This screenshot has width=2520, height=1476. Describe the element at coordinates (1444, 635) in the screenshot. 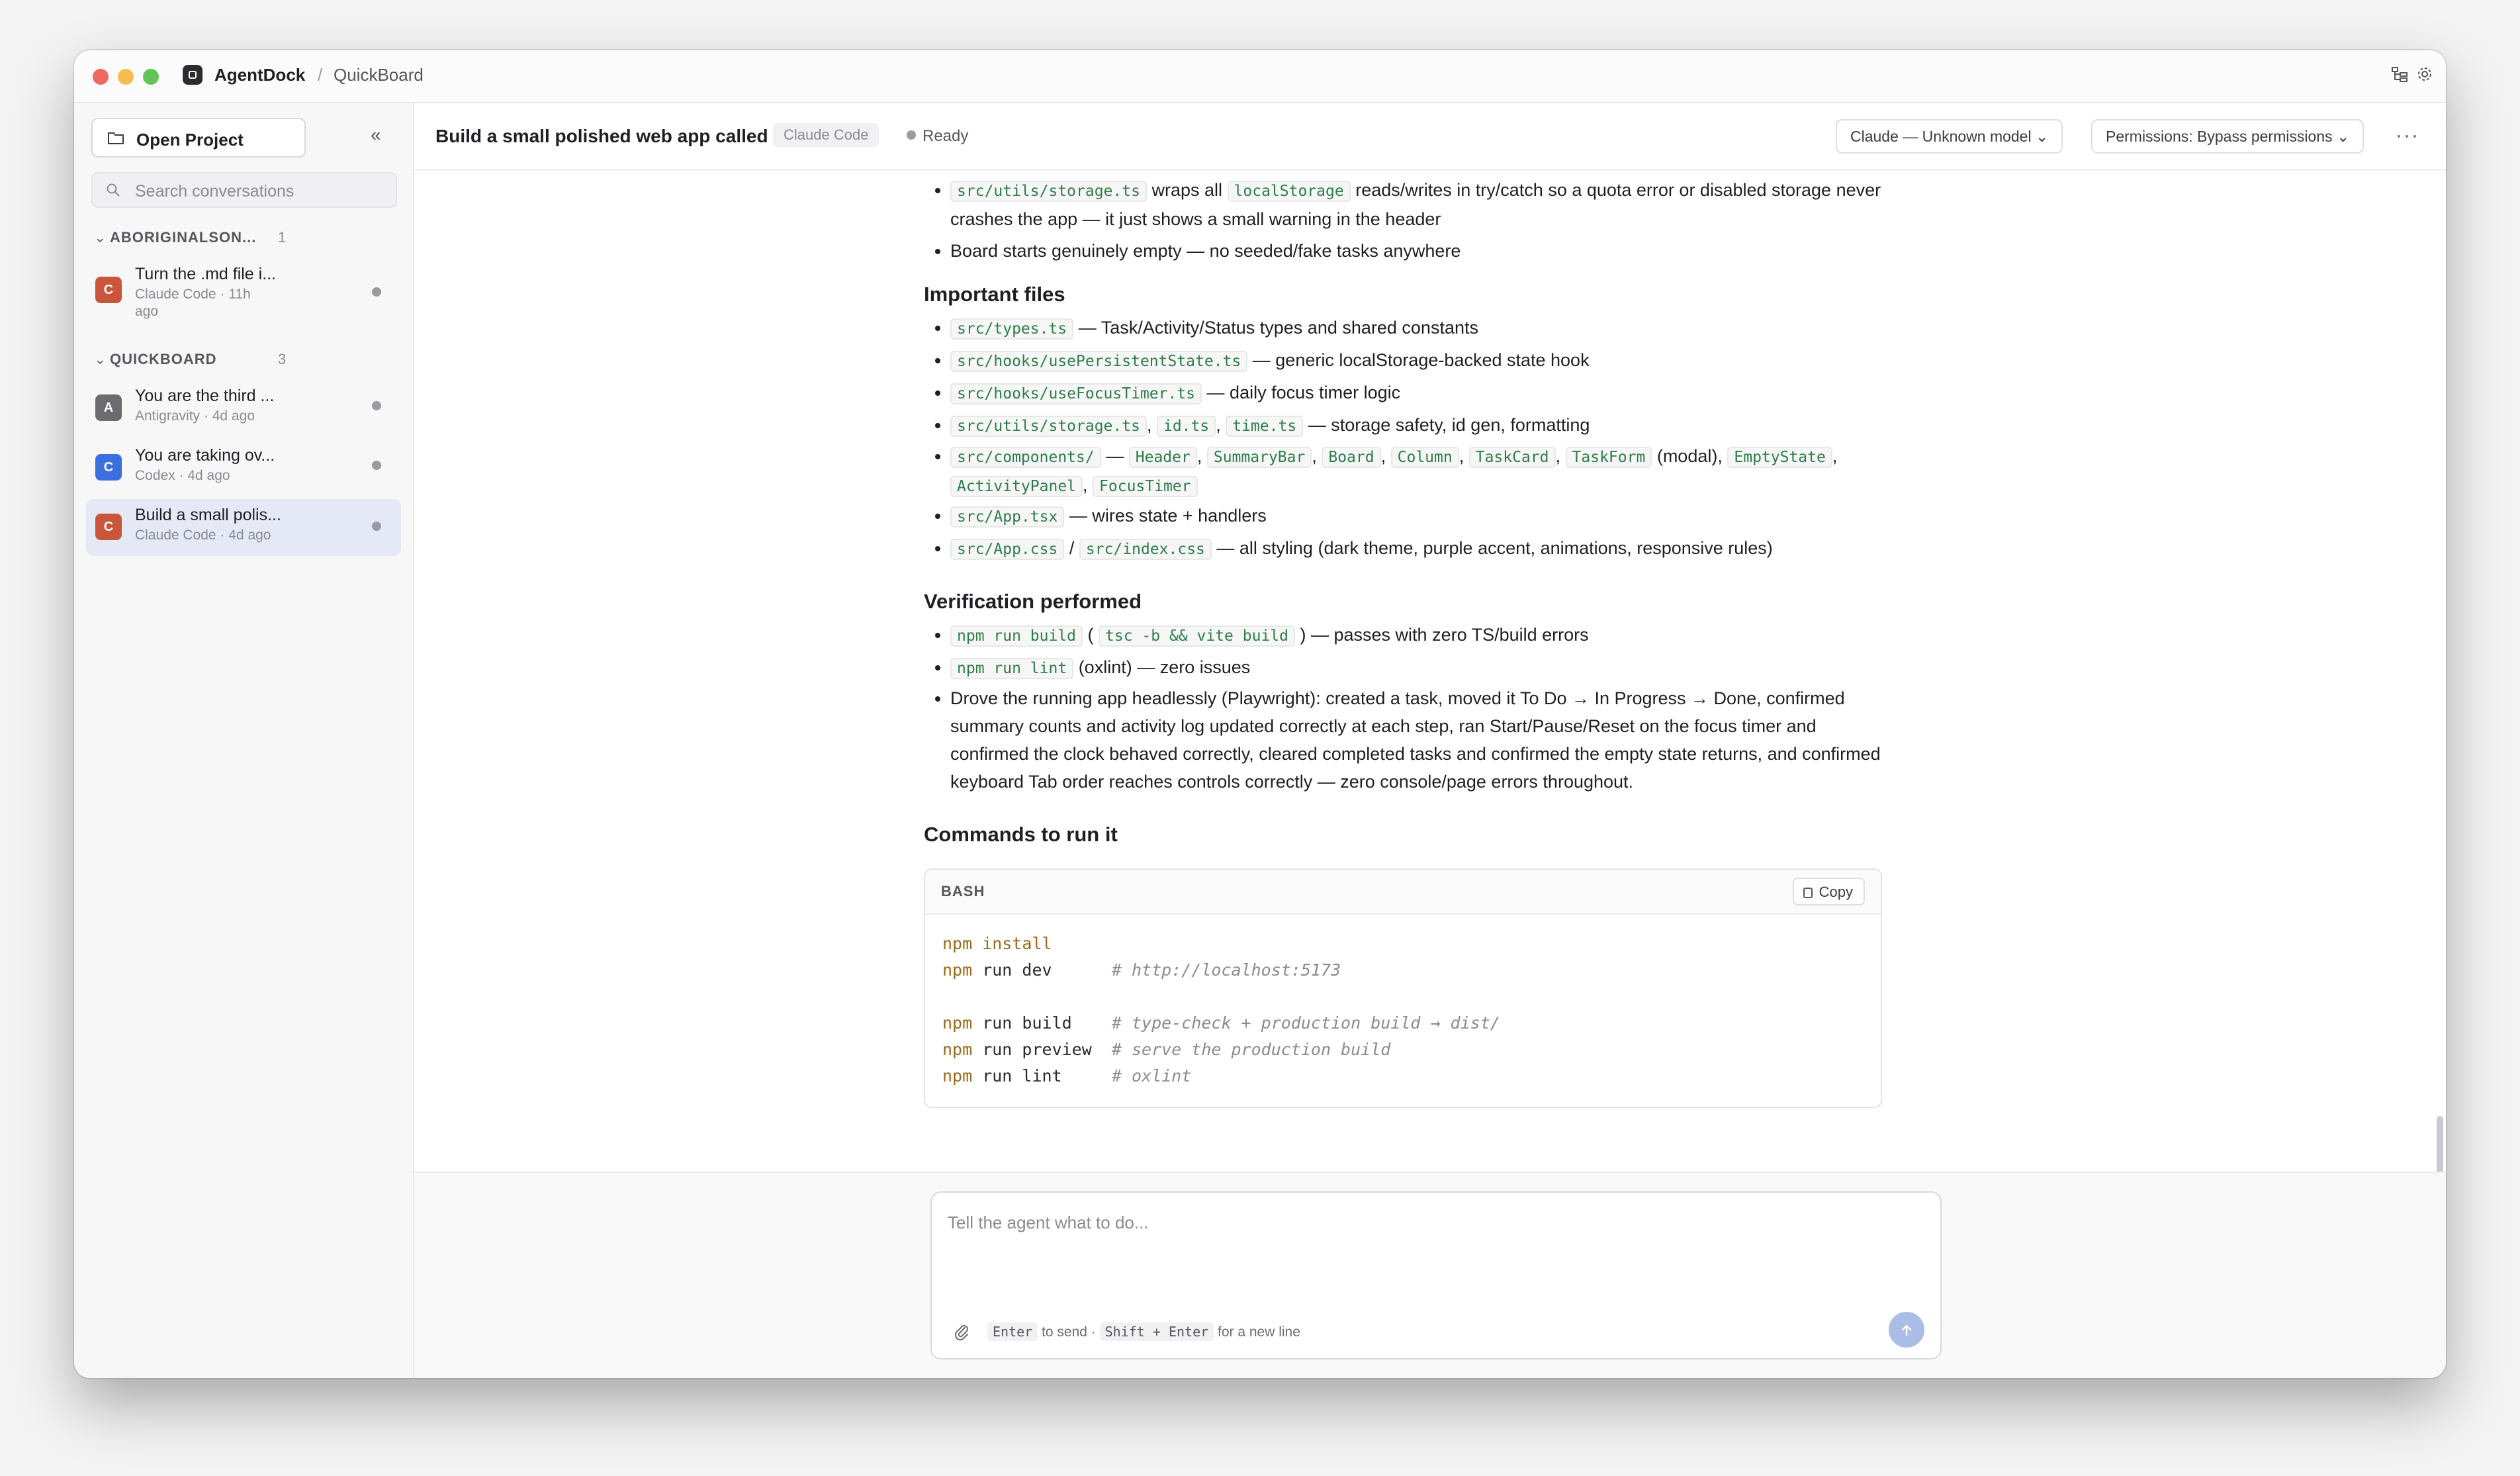

I see `text: ) — passes with zero TS/build errors` at that location.